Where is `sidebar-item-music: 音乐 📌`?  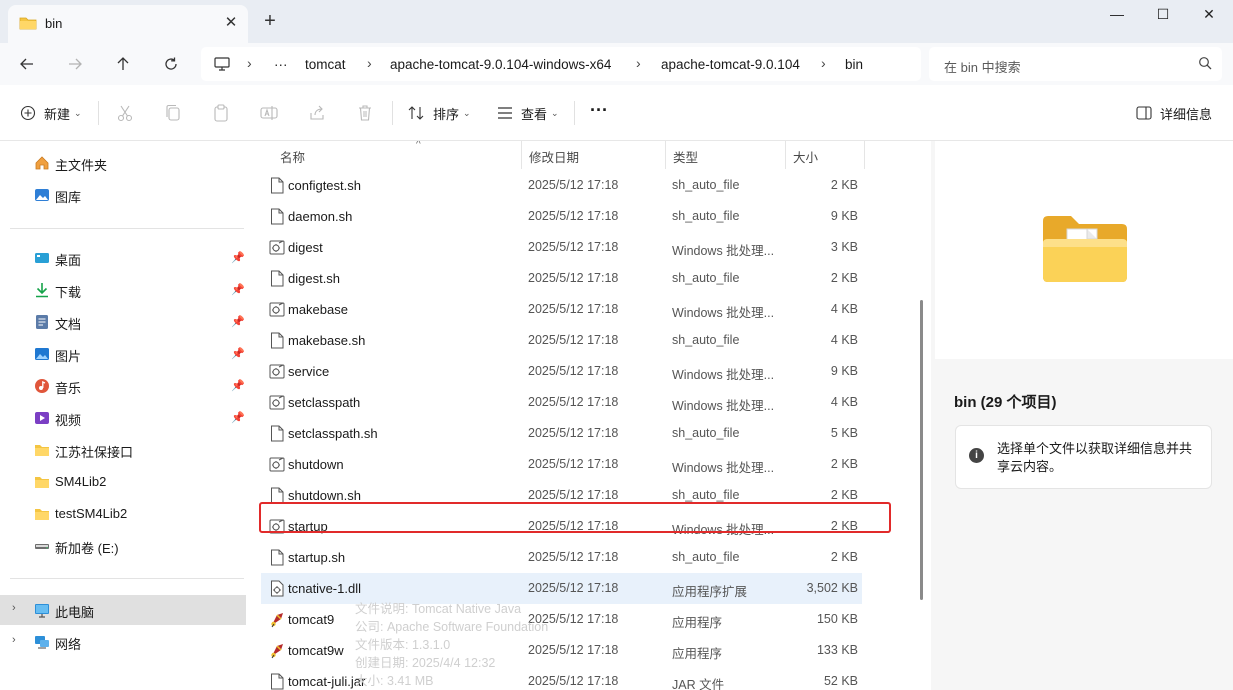
sidebar-item-music: 音乐 📌 is located at coordinates (123, 386).